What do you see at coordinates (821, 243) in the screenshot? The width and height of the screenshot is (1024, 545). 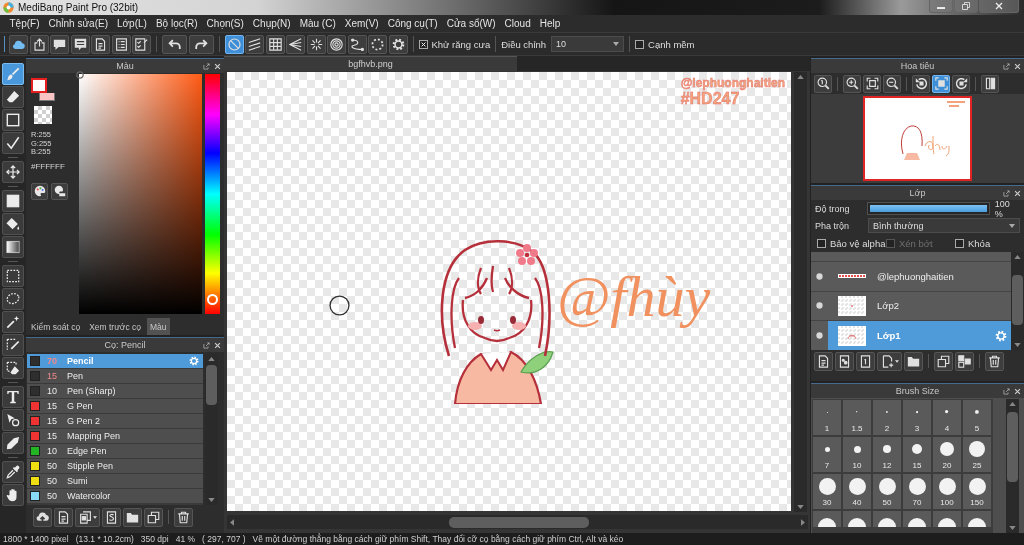 I see `layer-option-checkbox` at bounding box center [821, 243].